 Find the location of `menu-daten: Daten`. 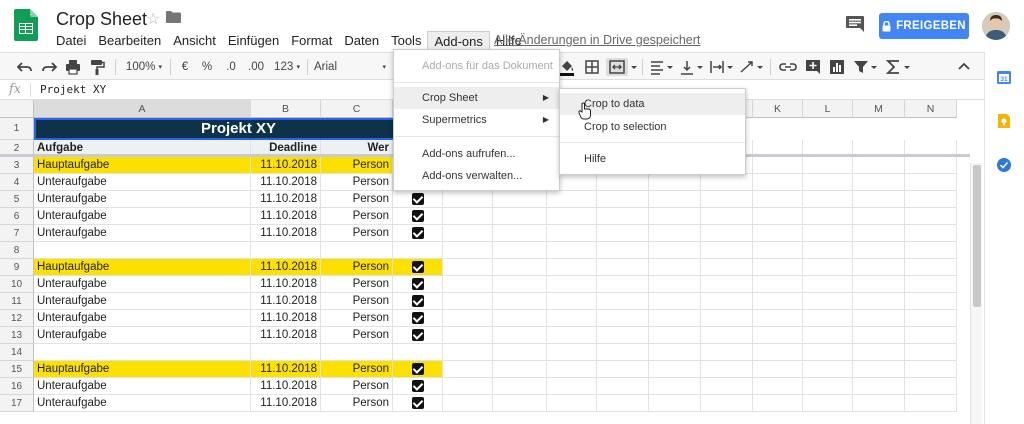

menu-daten: Daten is located at coordinates (361, 41).